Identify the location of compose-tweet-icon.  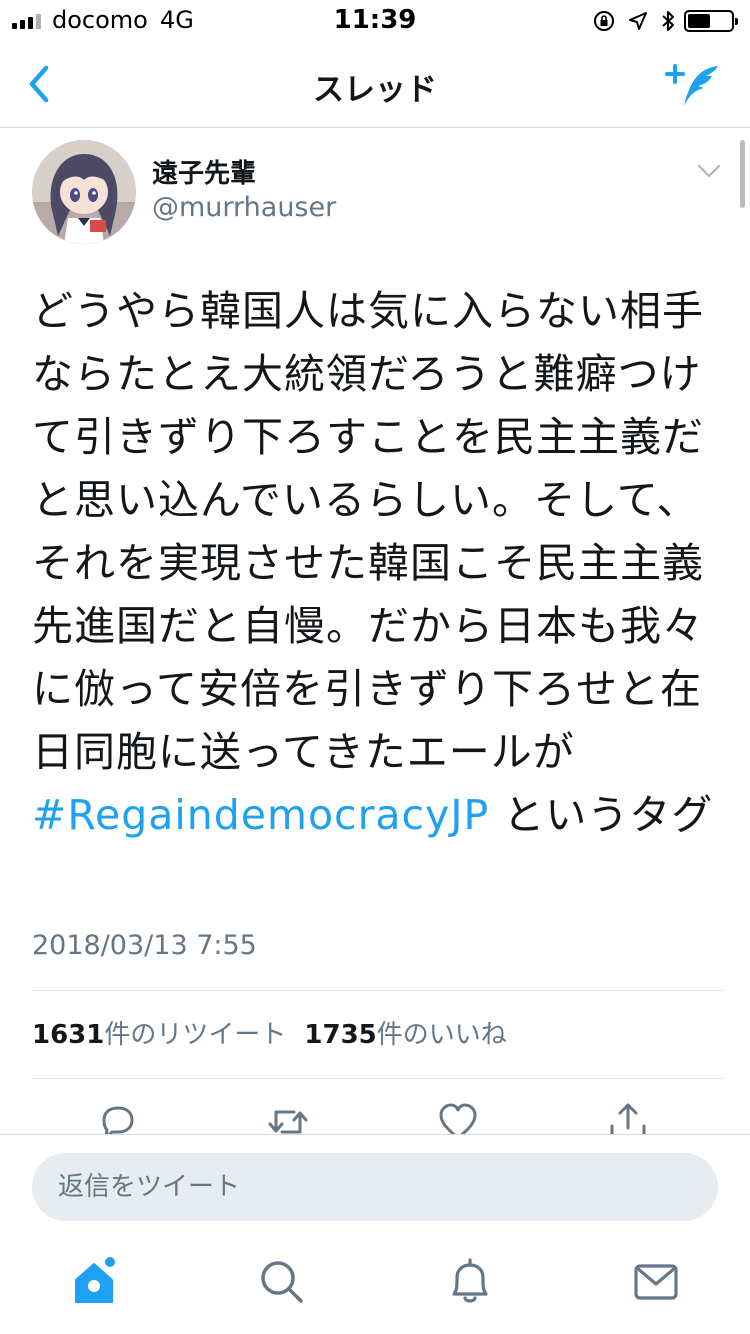
(694, 86).